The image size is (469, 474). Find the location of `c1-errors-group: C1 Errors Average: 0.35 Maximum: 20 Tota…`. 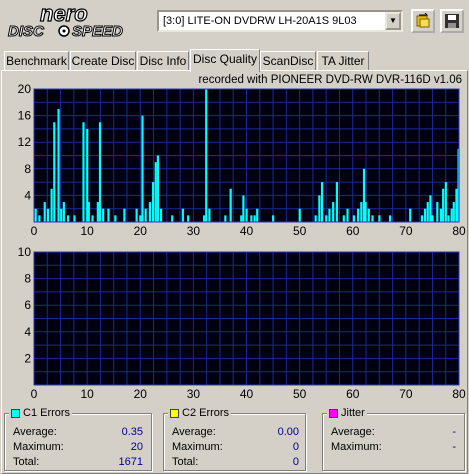

c1-errors-group: C1 Errors Average: 0.35 Maximum: 20 Tota… is located at coordinates (78, 439).